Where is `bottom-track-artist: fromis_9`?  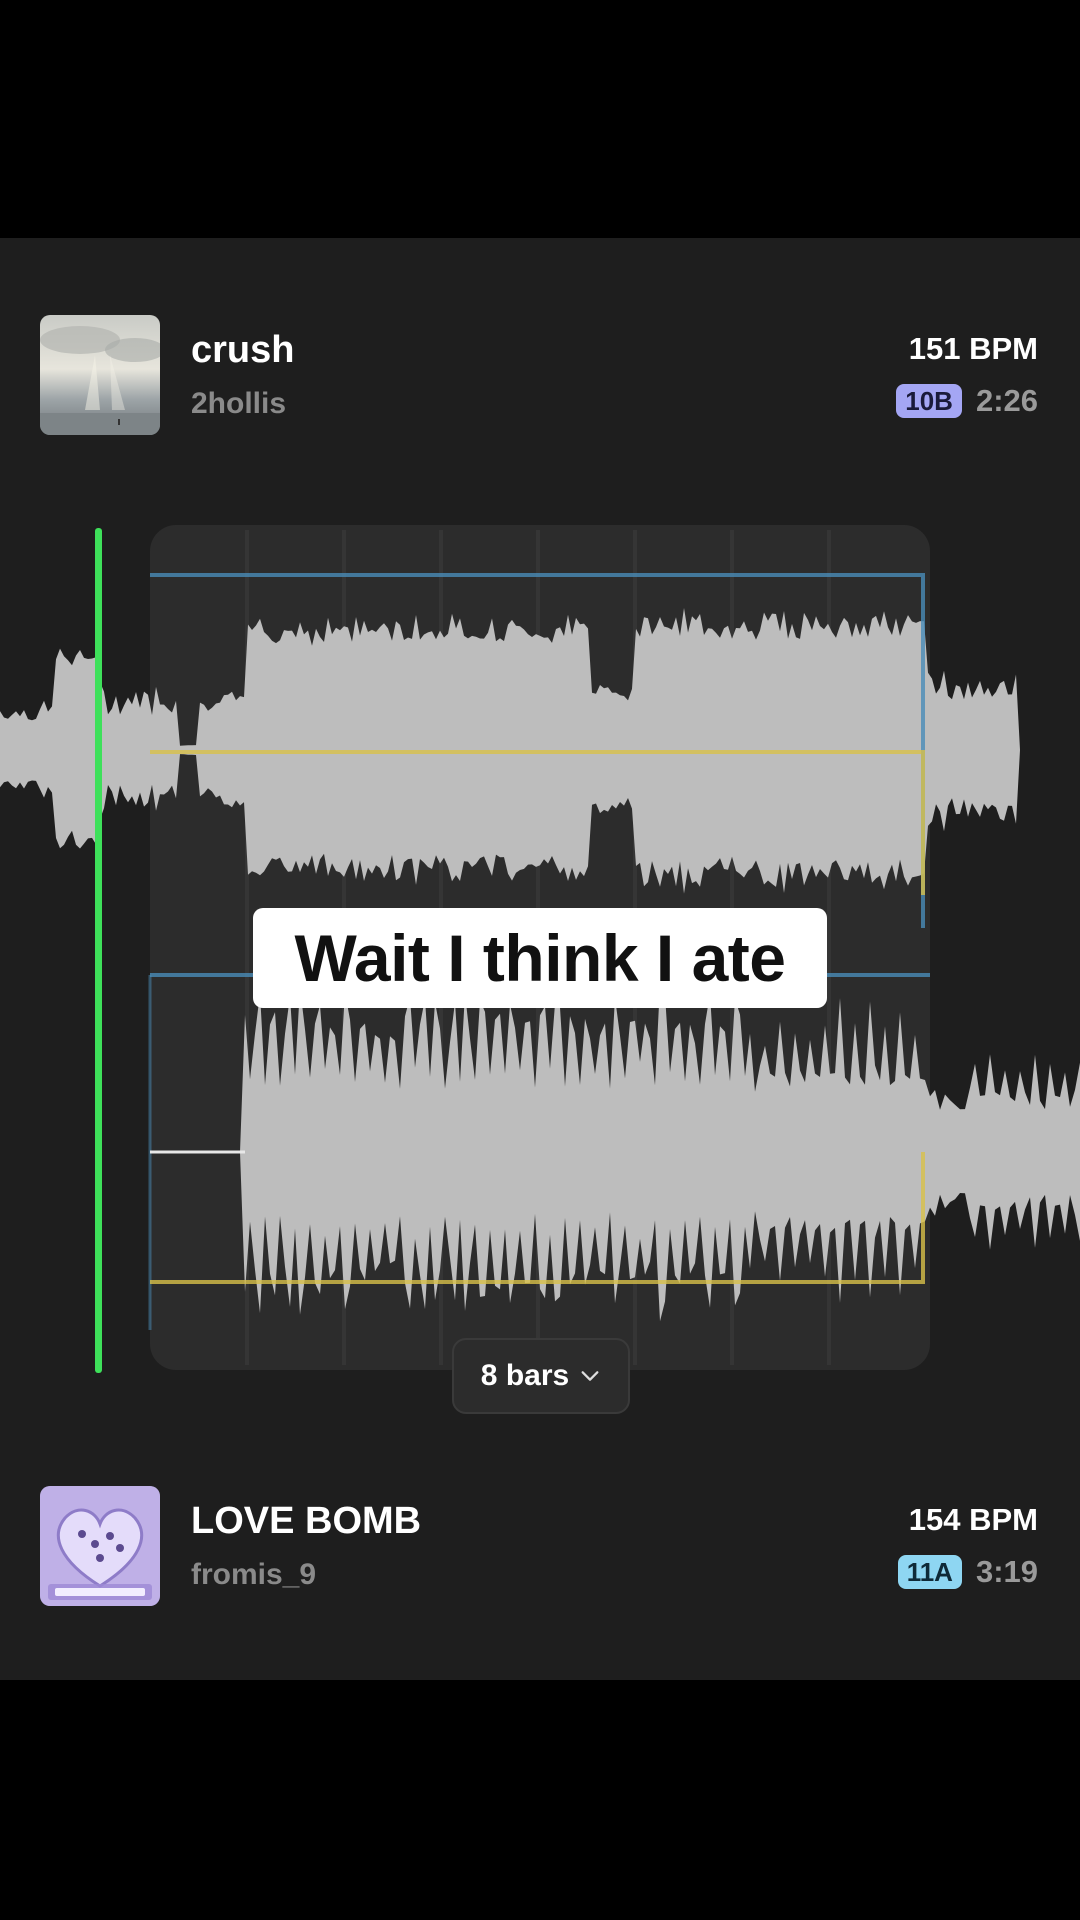 bottom-track-artist: fromis_9 is located at coordinates (254, 1574).